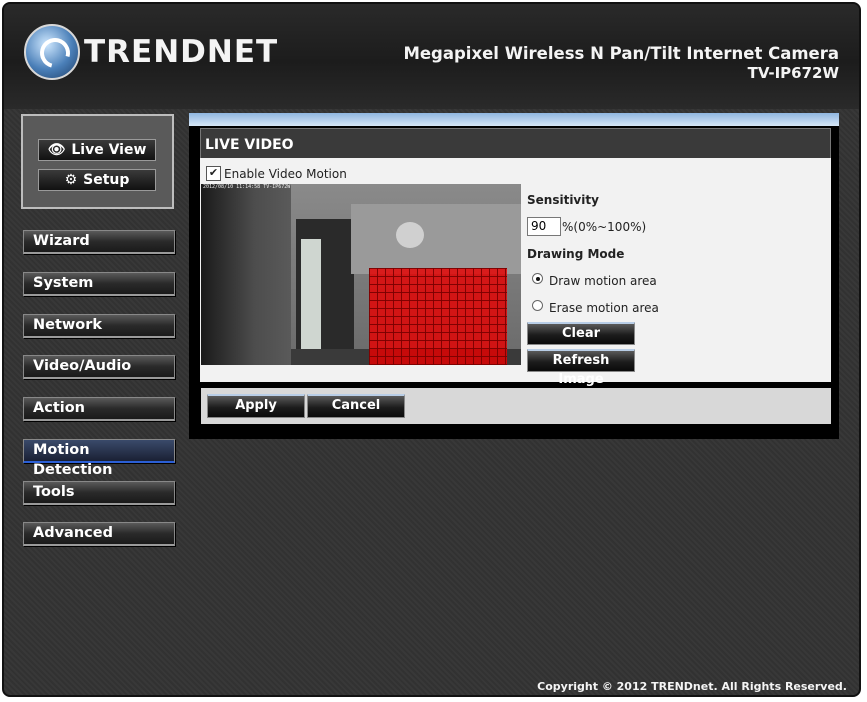 This screenshot has width=867, height=702. Describe the element at coordinates (99, 367) in the screenshot. I see `sidebar-item-video-audio: Video/Audio` at that location.